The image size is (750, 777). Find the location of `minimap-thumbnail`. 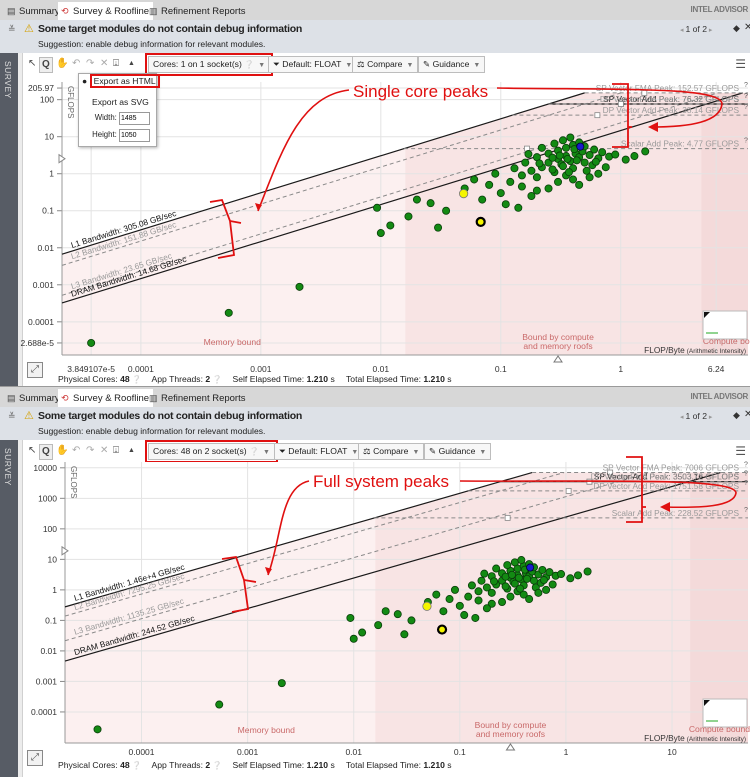

minimap-thumbnail is located at coordinates (725, 713).